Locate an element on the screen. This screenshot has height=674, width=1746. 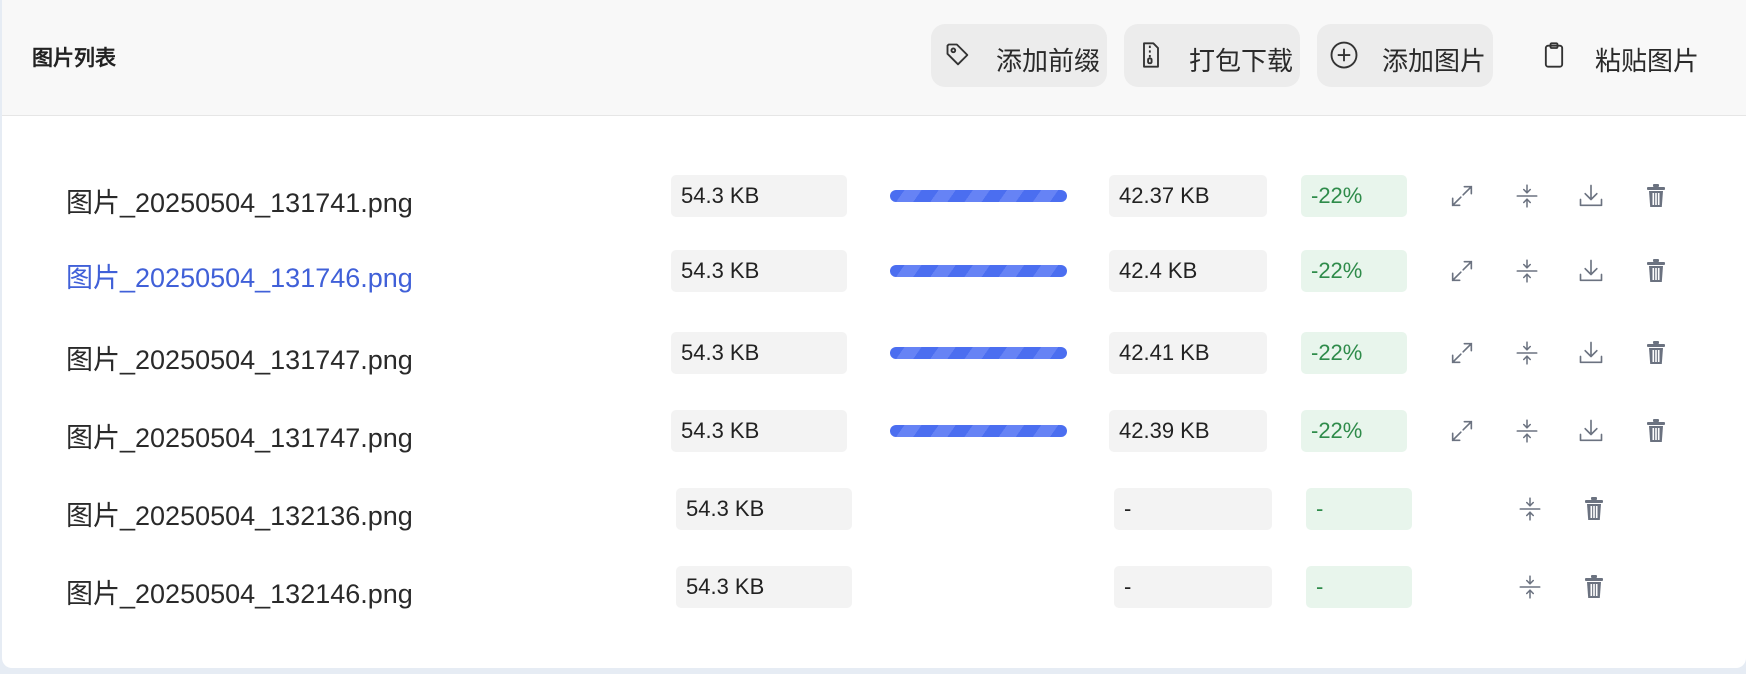
file-row: 图片_20250504_132136.png 54.3 KB - - is located at coordinates (874, 510).